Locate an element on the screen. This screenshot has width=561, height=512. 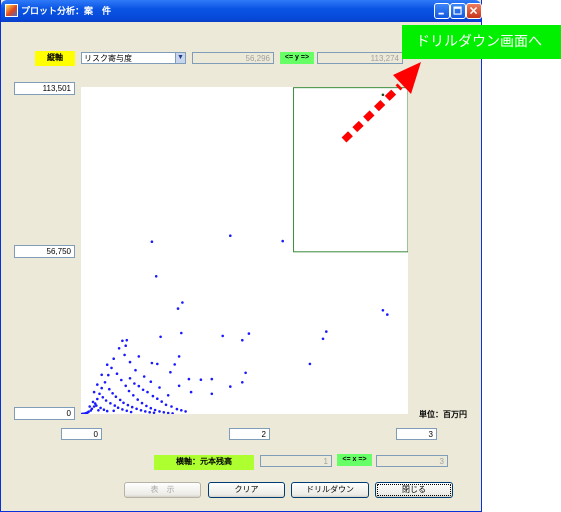
show-button: 表 示 is located at coordinates (162, 490).